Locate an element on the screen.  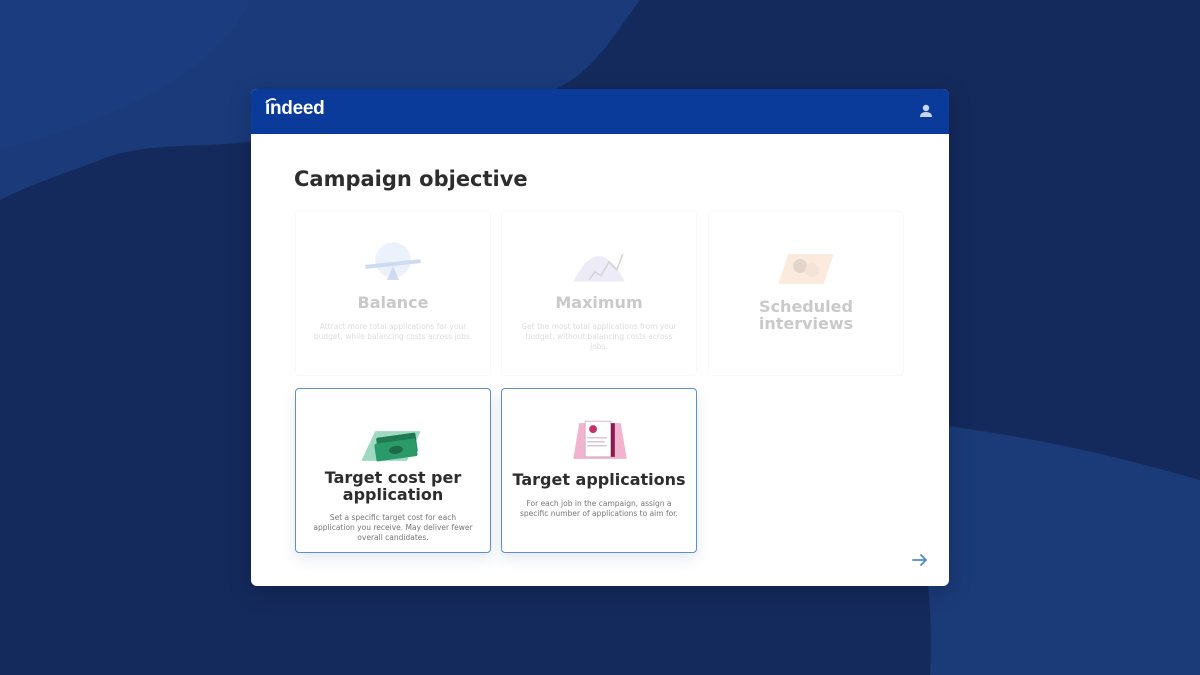
objective-card-scheduled-interviews: Scheduled interviews is located at coordinates (806, 293).